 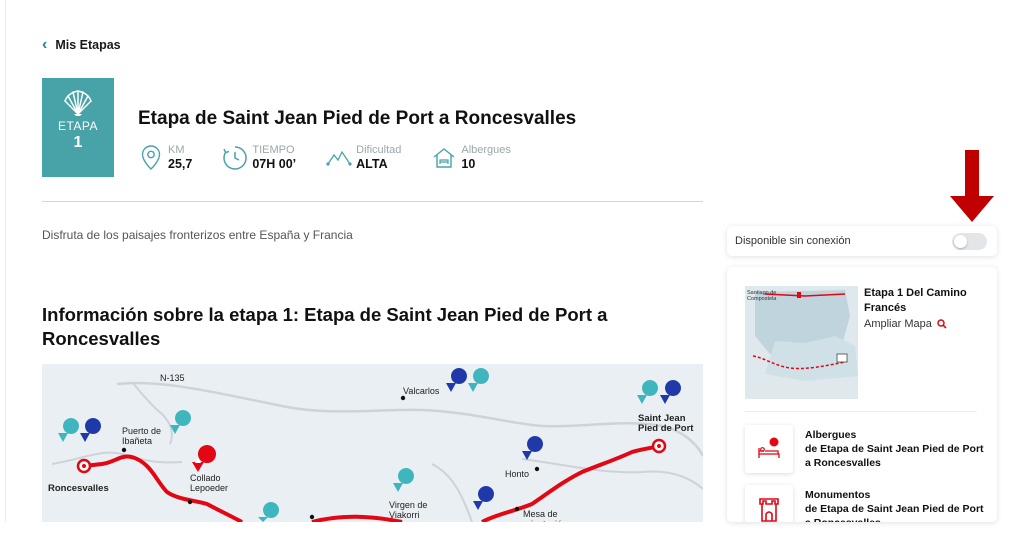 What do you see at coordinates (273, 150) in the screenshot?
I see `stat-time-label: TIEMPO` at bounding box center [273, 150].